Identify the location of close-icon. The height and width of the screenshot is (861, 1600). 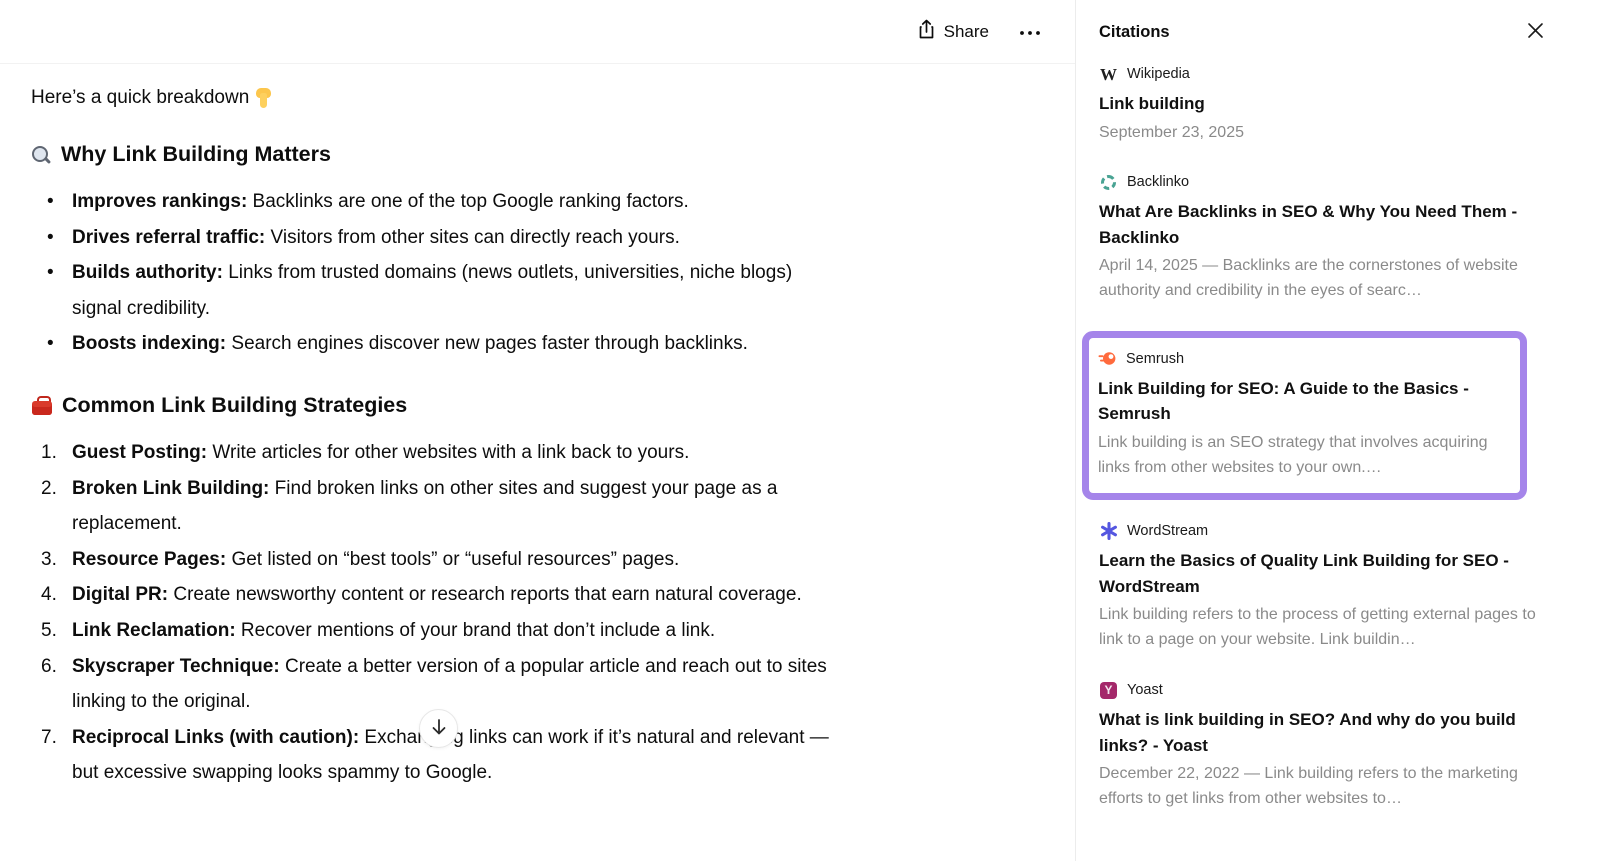
(1535, 32).